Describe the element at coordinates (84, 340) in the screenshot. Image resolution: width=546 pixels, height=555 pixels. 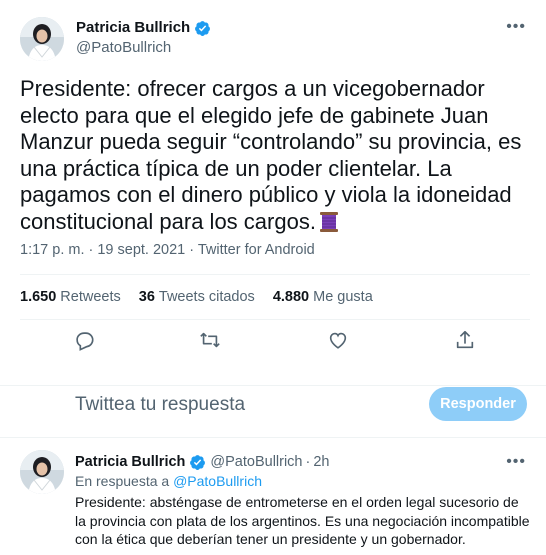
I see `reply-icon` at that location.